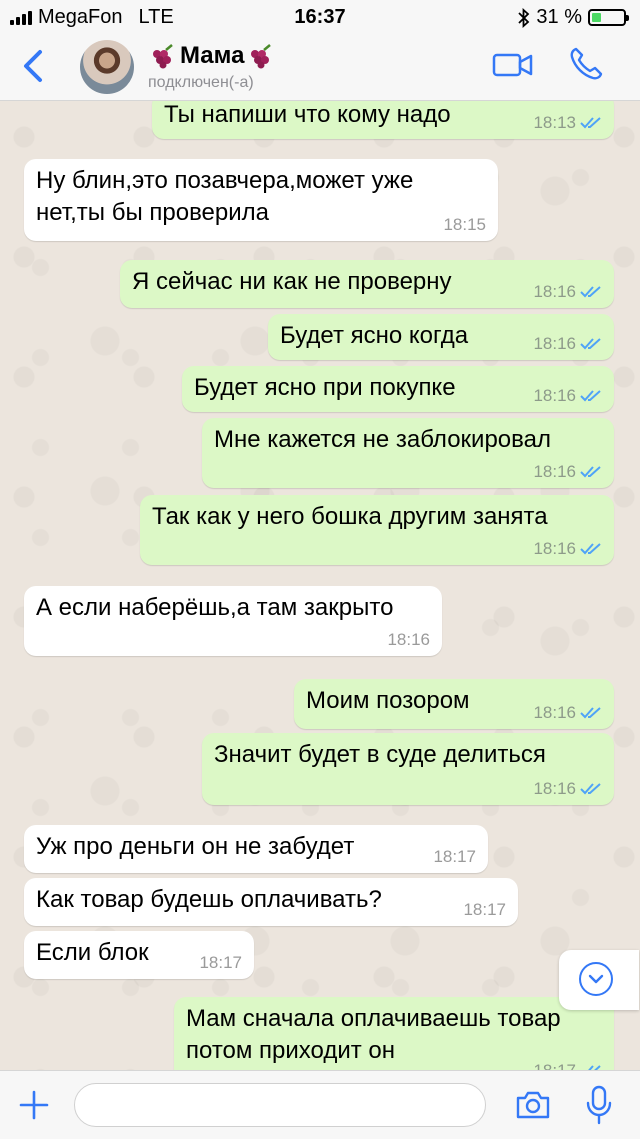  Describe the element at coordinates (320, 67) in the screenshot. I see `chat-header: Мама подключен(-а)` at that location.